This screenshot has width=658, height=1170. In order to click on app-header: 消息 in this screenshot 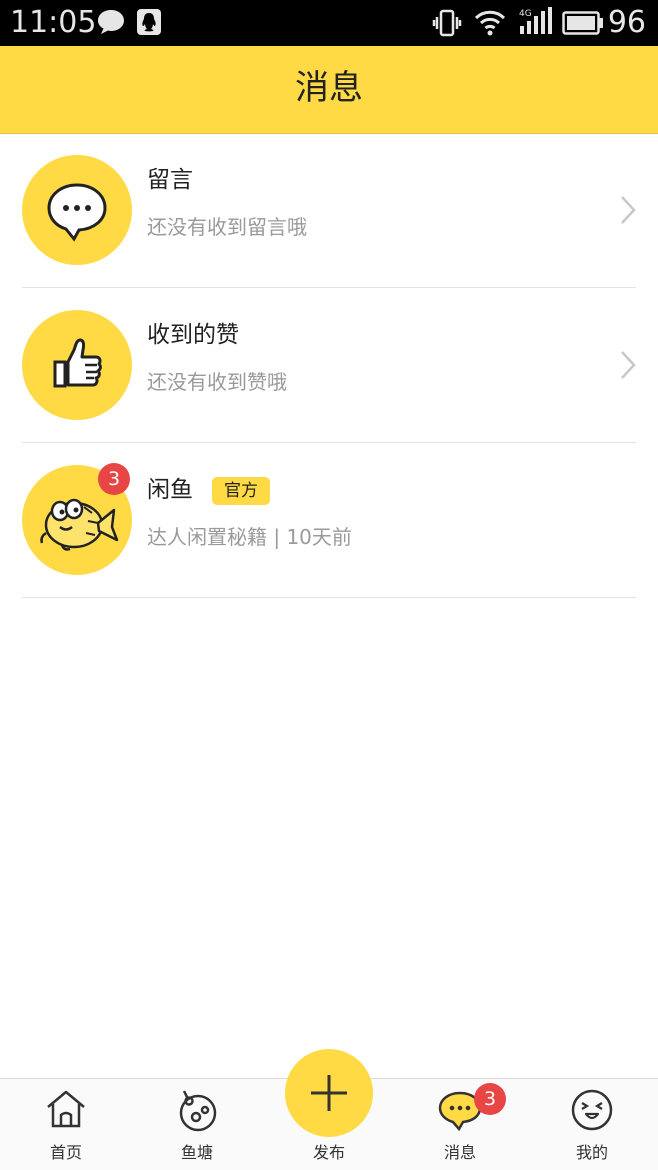, I will do `click(329, 90)`.